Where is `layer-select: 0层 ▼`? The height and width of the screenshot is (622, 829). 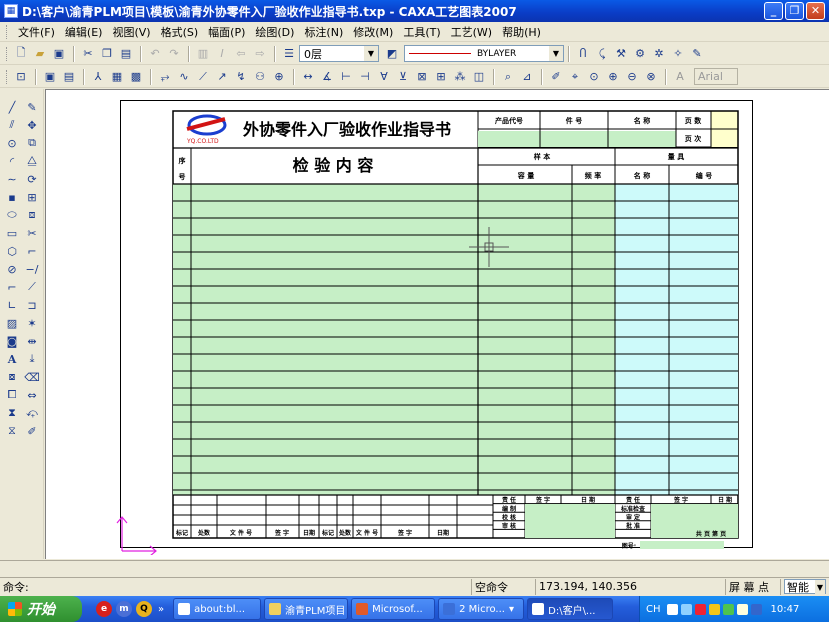 layer-select: 0层 ▼ is located at coordinates (339, 53).